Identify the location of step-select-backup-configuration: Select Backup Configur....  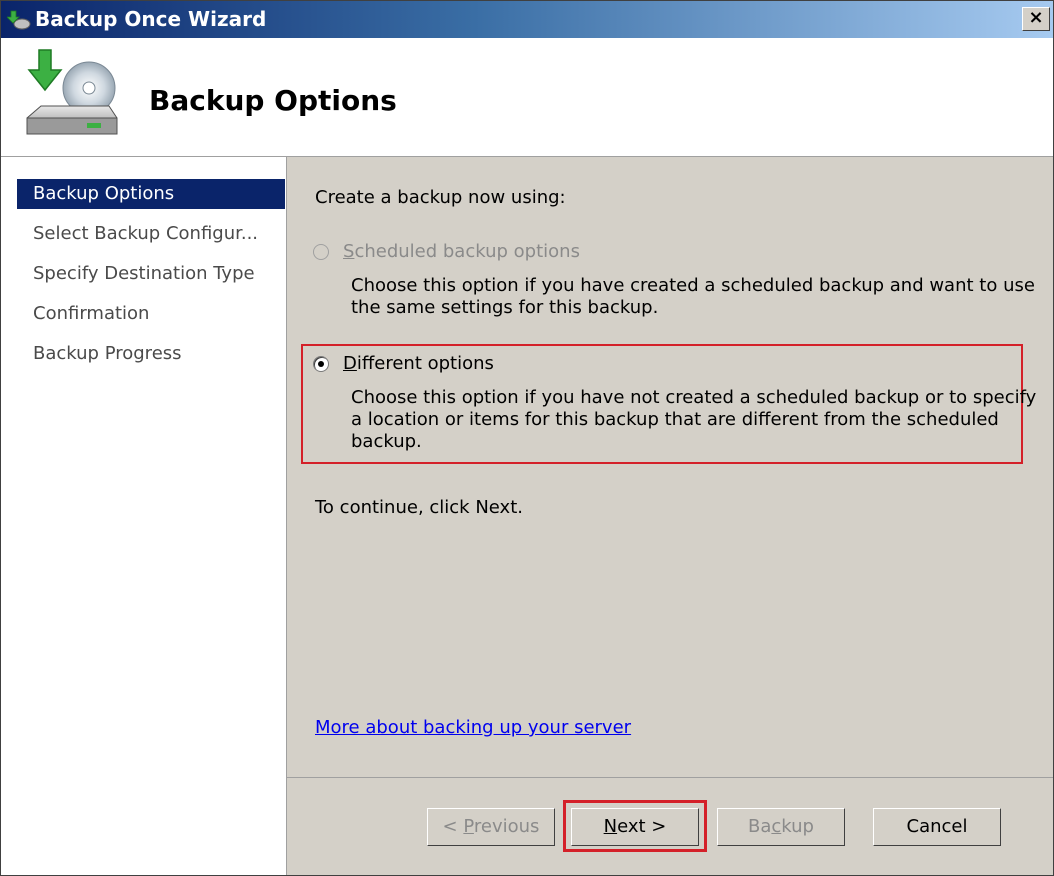
(146, 233).